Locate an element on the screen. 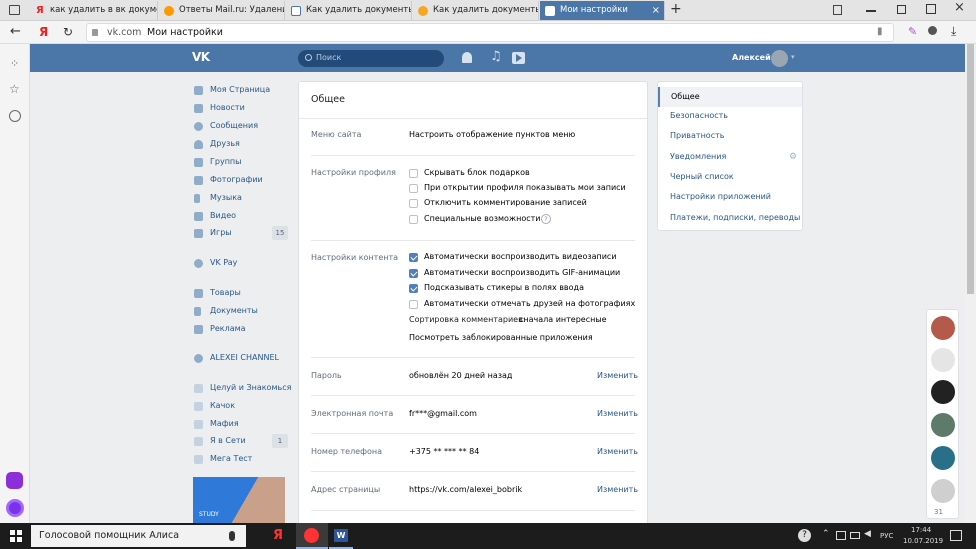 The height and width of the screenshot is (549, 976). nav-documents: Документы is located at coordinates (226, 311).